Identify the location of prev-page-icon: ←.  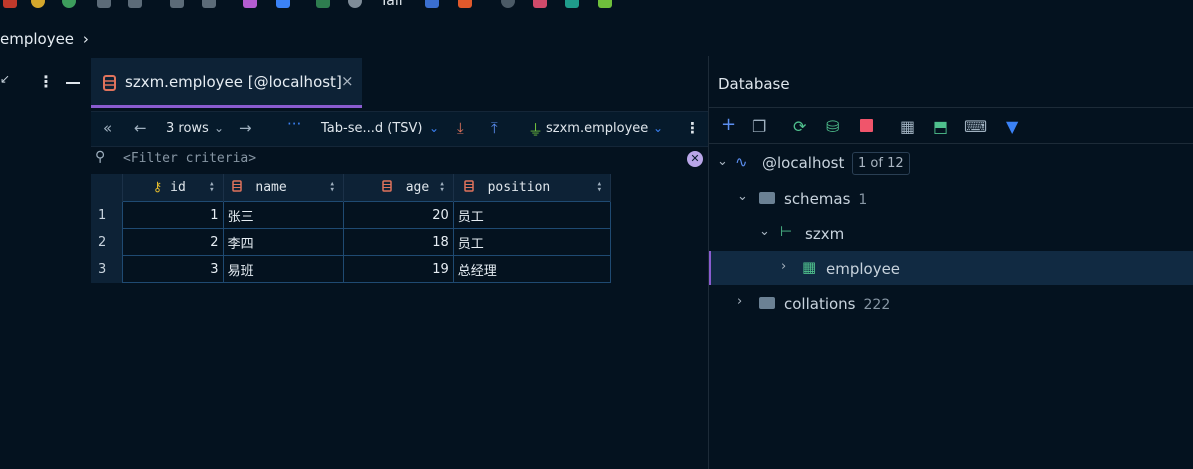
(140, 128).